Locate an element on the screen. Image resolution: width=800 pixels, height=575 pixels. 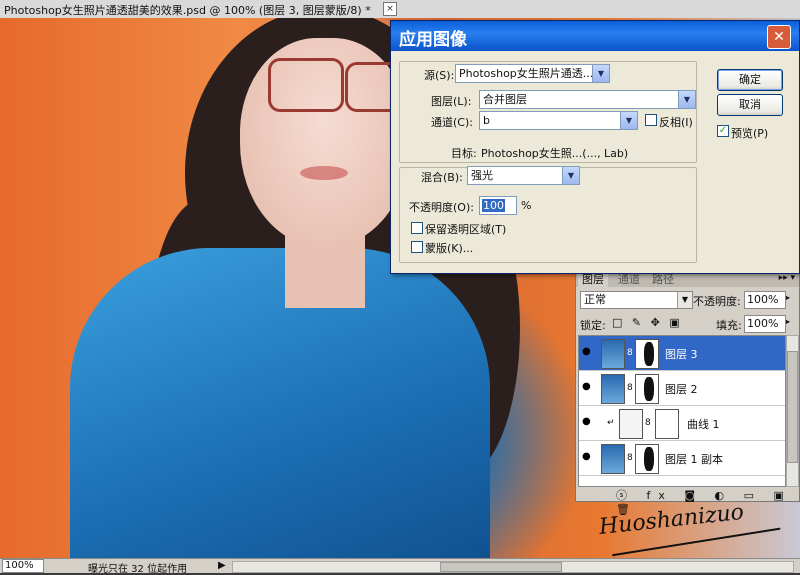
layer-row-layer3: ● 8 图层 3 is located at coordinates (682, 353).